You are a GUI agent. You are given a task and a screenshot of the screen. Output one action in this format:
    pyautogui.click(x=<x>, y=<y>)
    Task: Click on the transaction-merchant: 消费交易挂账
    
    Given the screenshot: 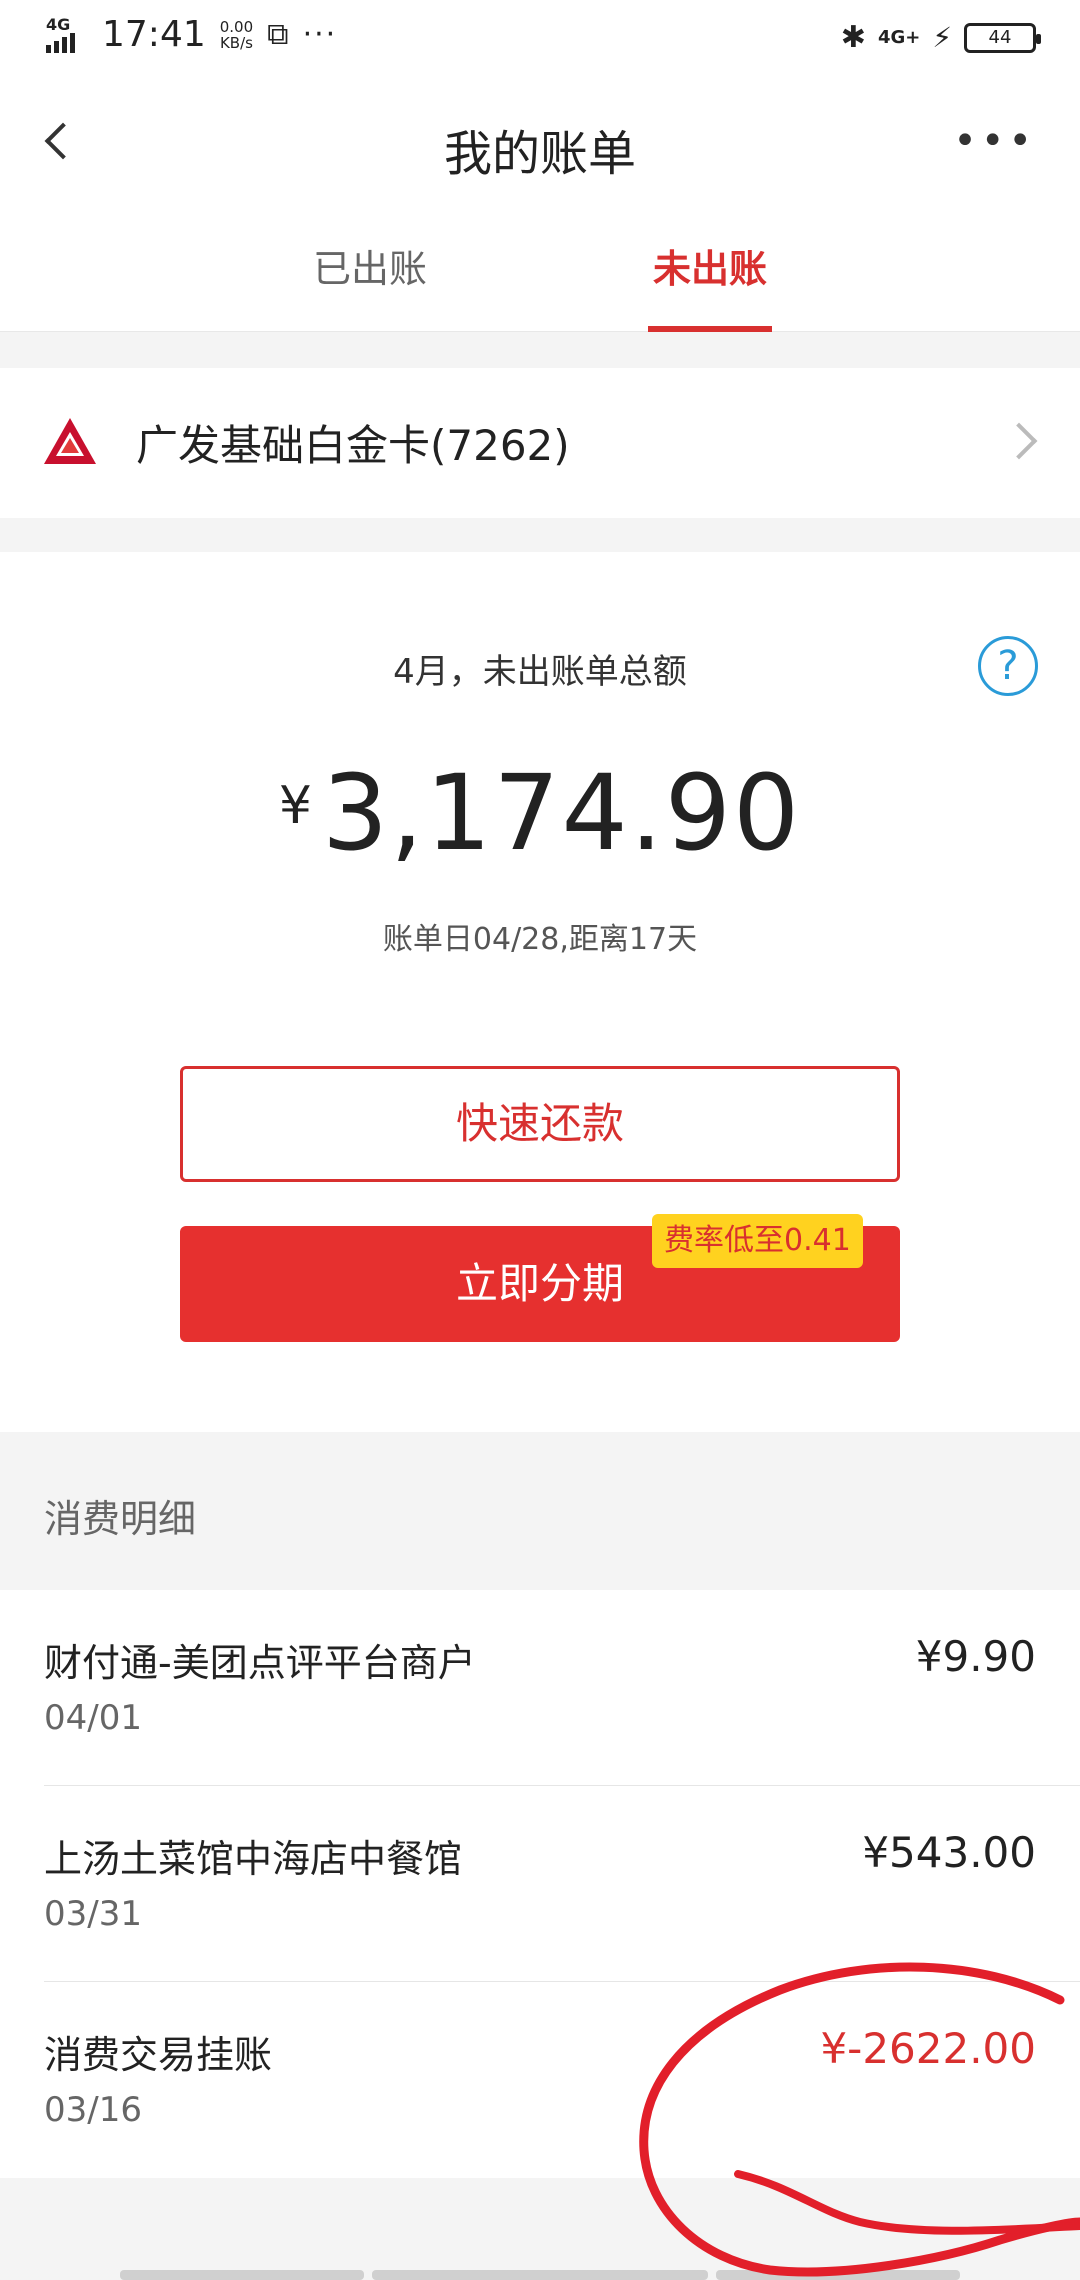 What is the action you would take?
    pyautogui.click(x=158, y=2055)
    